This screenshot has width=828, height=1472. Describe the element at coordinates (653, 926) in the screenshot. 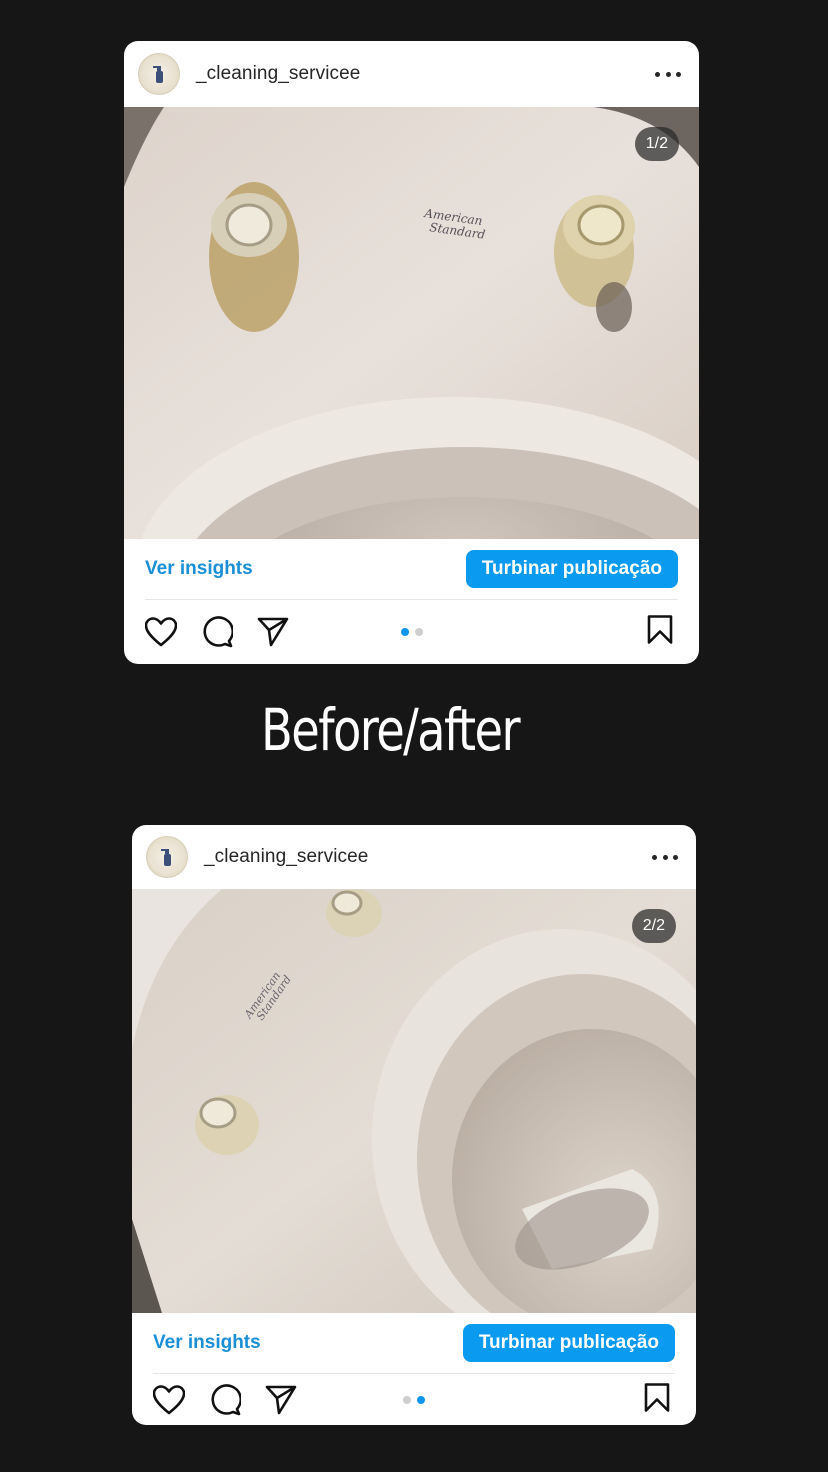

I see `image-counter: 2/2` at that location.